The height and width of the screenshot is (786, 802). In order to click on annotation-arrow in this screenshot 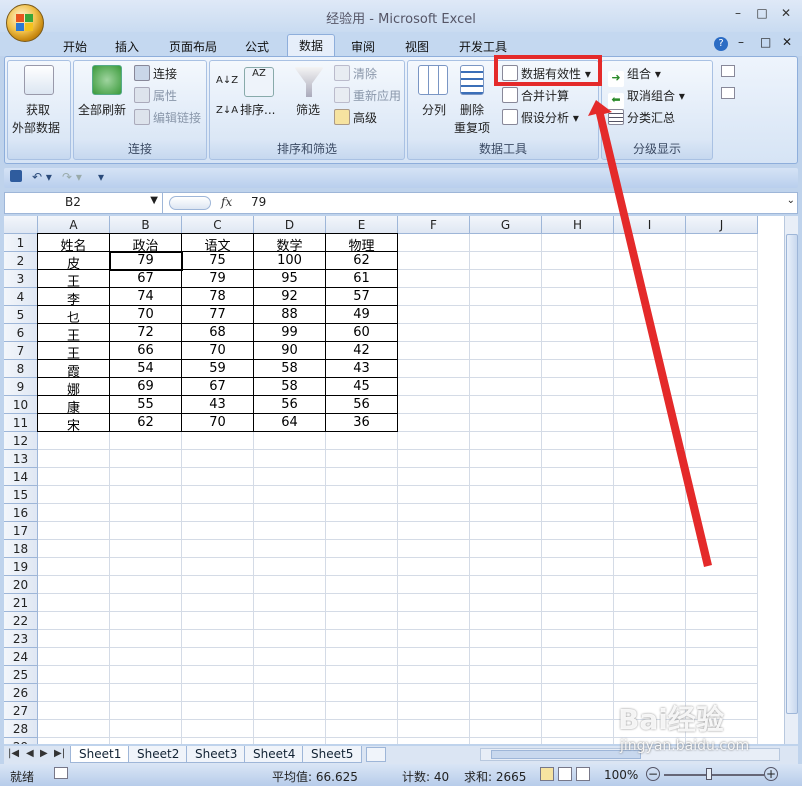, I will do `click(650, 333)`.